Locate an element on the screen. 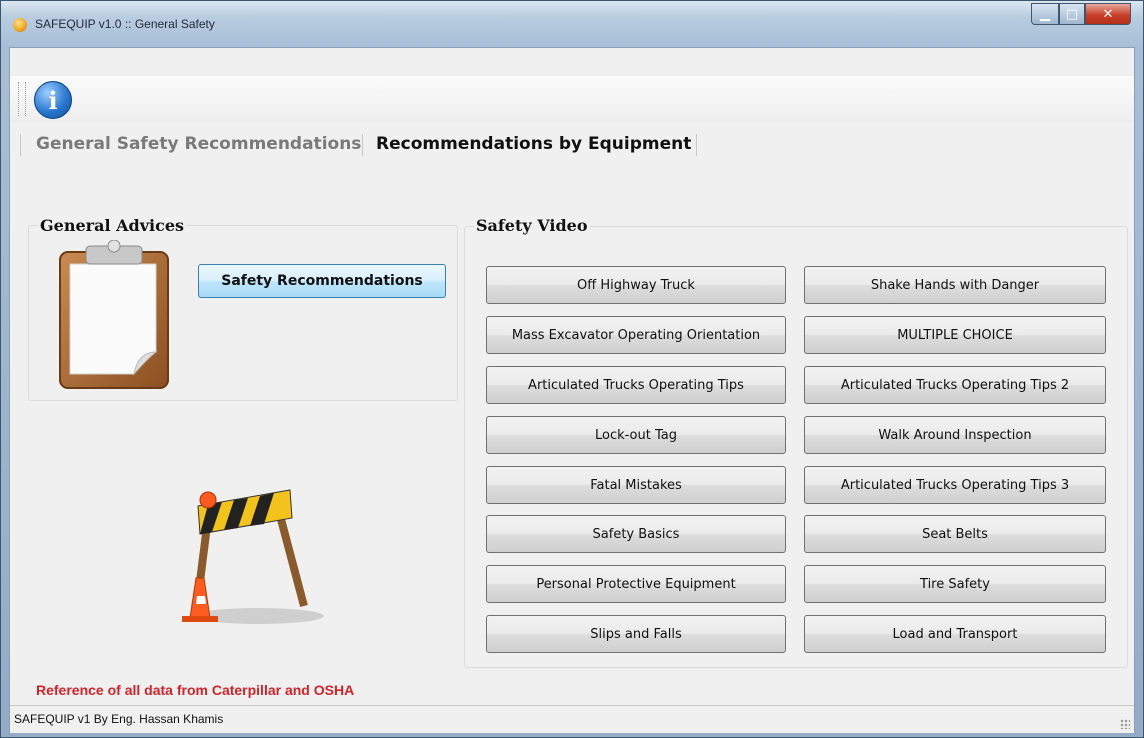 This screenshot has width=1144, height=738. video-mass-excavator-button: Mass Excavator Operating Orientation is located at coordinates (636, 335).